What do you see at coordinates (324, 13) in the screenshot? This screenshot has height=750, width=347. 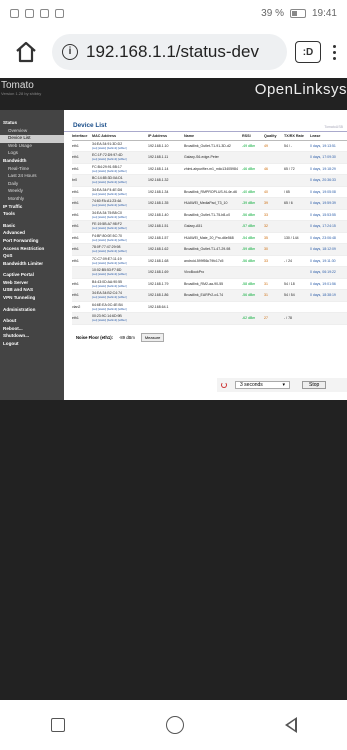 I see `clock: 19:41` at bounding box center [324, 13].